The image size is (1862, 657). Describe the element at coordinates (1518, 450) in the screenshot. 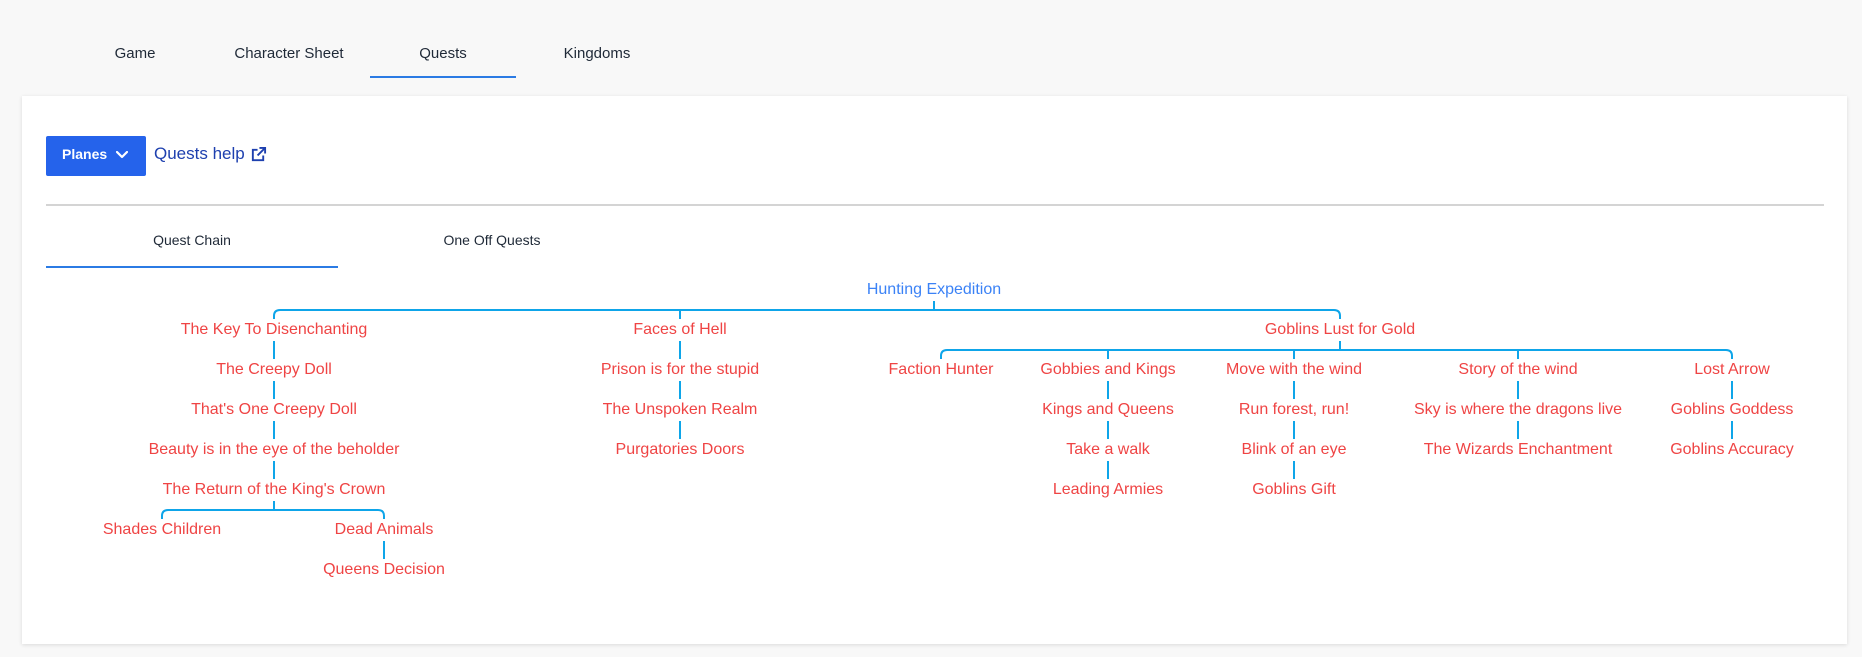

I see `quest-node: The Wizards Enchantment` at that location.